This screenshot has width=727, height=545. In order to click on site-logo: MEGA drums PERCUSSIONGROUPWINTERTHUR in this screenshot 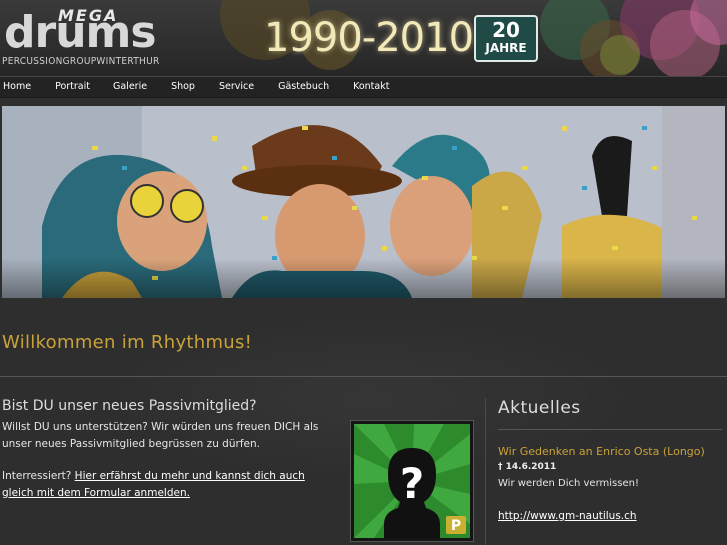, I will do `click(88, 38)`.